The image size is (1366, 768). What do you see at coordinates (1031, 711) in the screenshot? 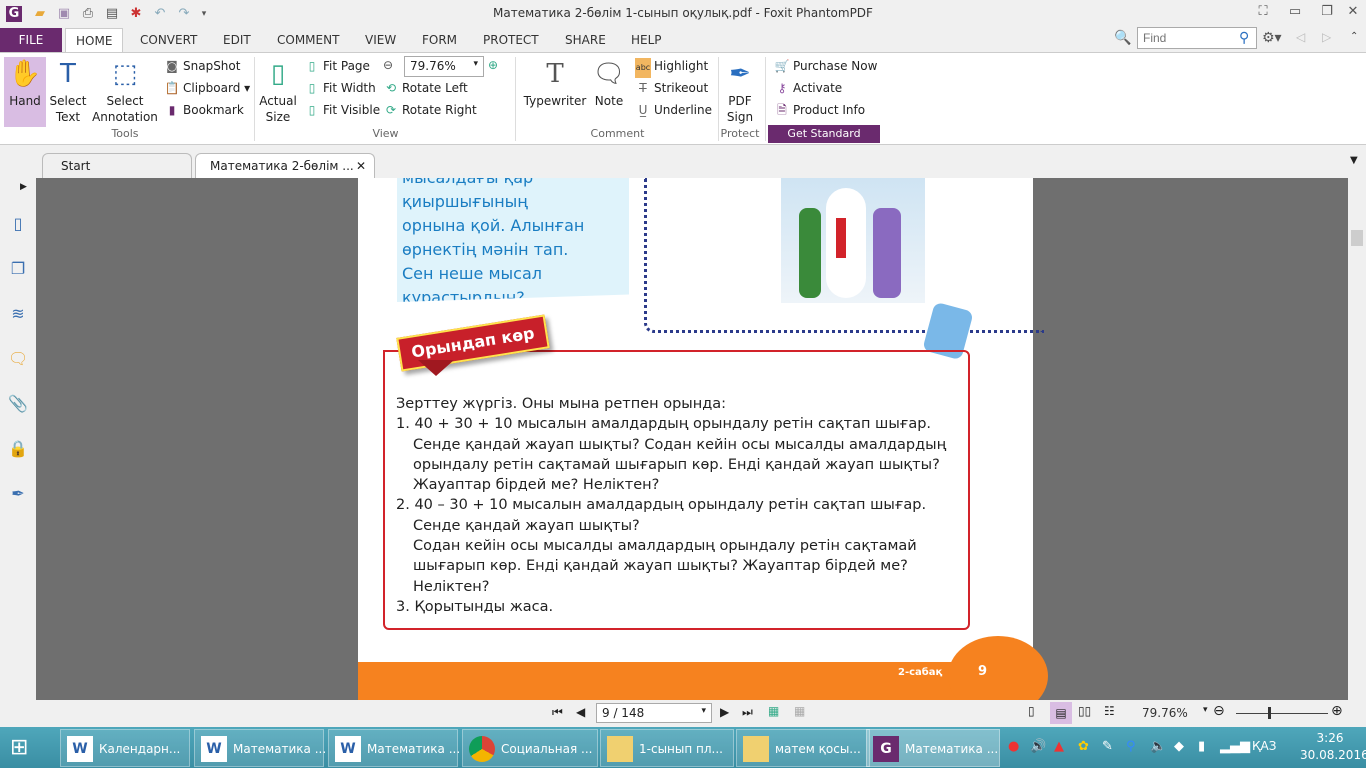
I see `single-page-icon: ▯` at bounding box center [1031, 711].